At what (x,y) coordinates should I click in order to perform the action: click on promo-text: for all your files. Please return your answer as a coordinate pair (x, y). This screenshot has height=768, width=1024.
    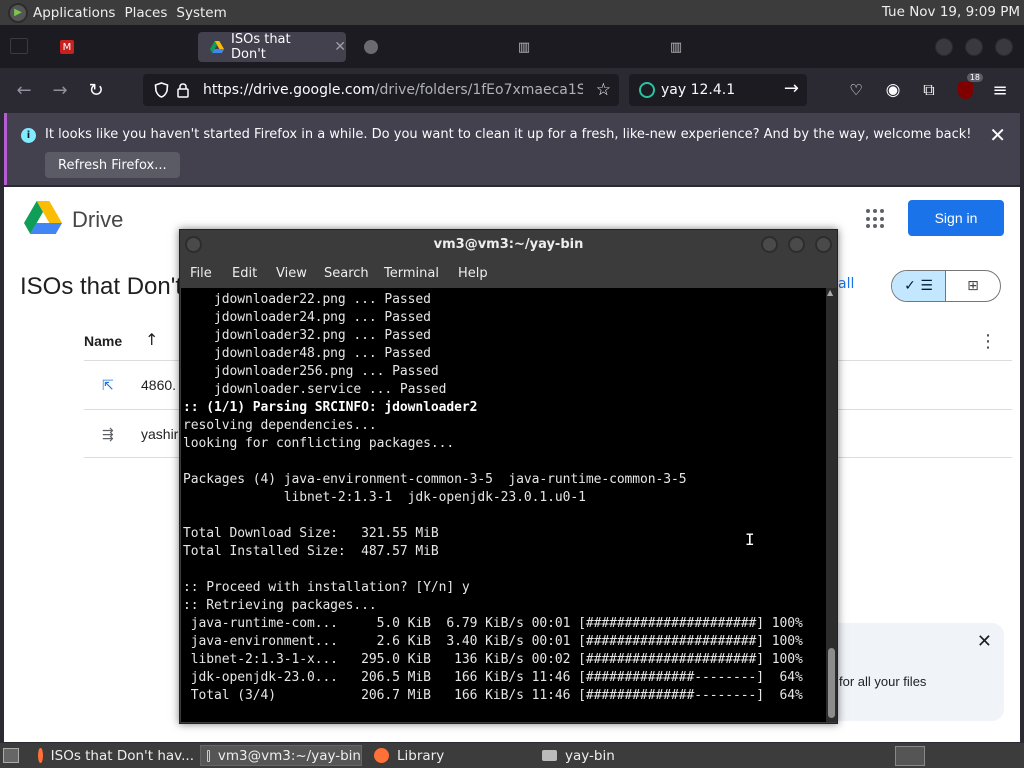
    Looking at the image, I should click on (883, 681).